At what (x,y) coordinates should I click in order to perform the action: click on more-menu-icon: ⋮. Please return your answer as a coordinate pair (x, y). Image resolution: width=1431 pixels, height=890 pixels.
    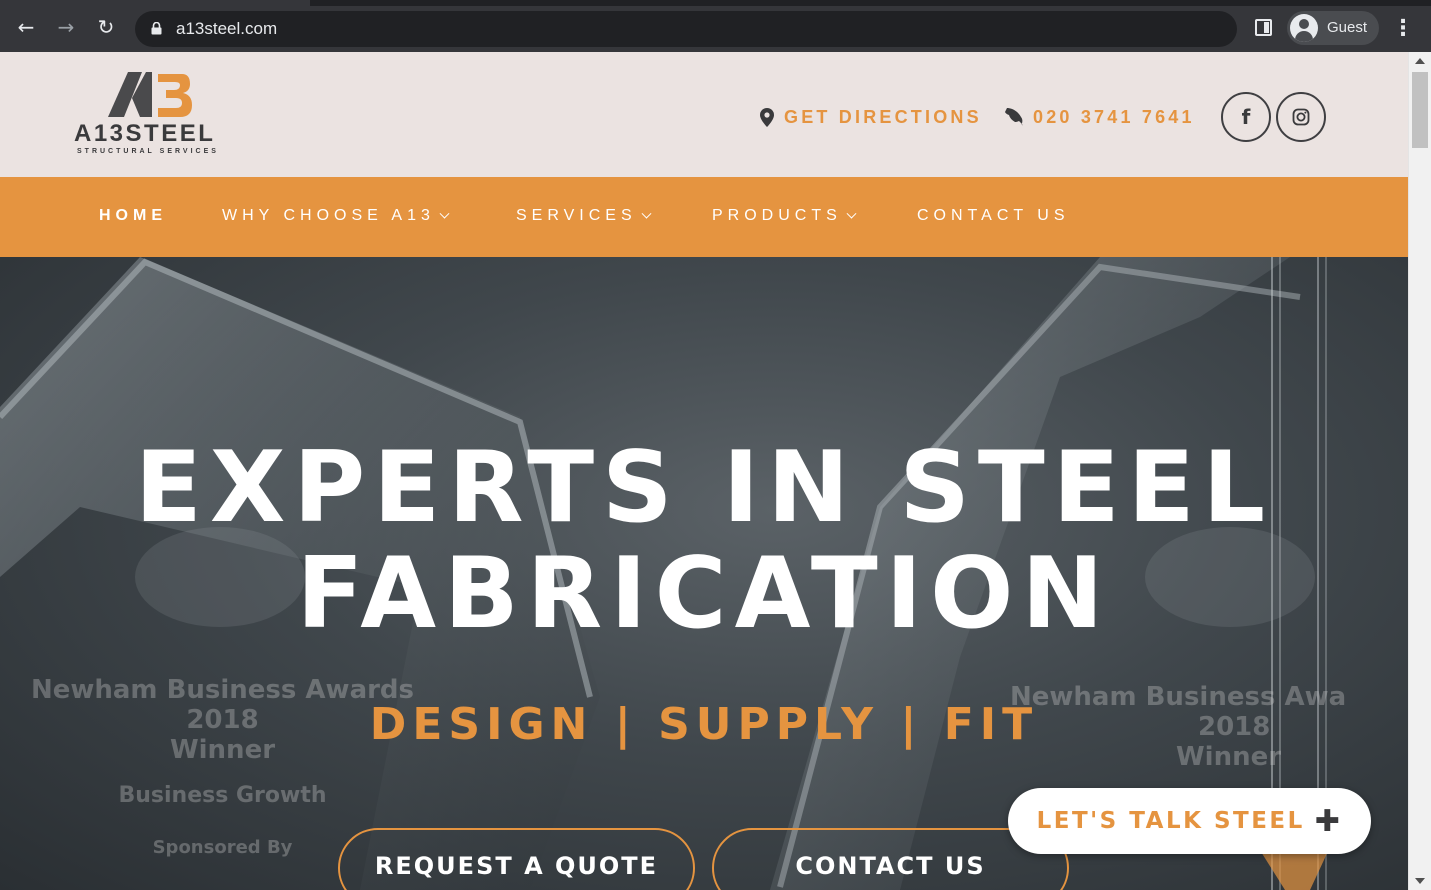
    Looking at the image, I should click on (1403, 28).